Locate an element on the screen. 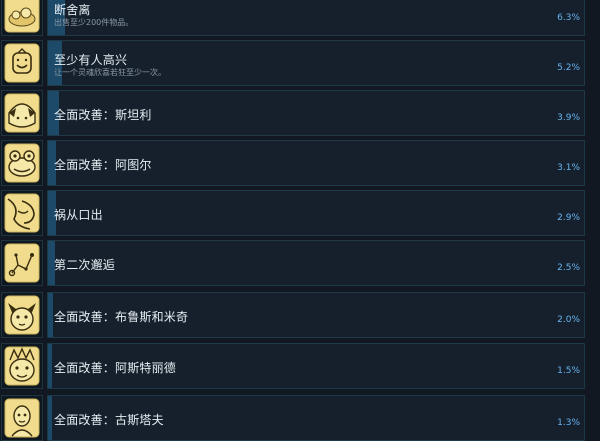 This screenshot has width=600, height=441. achievement-title: 断舍离 is located at coordinates (72, 10).